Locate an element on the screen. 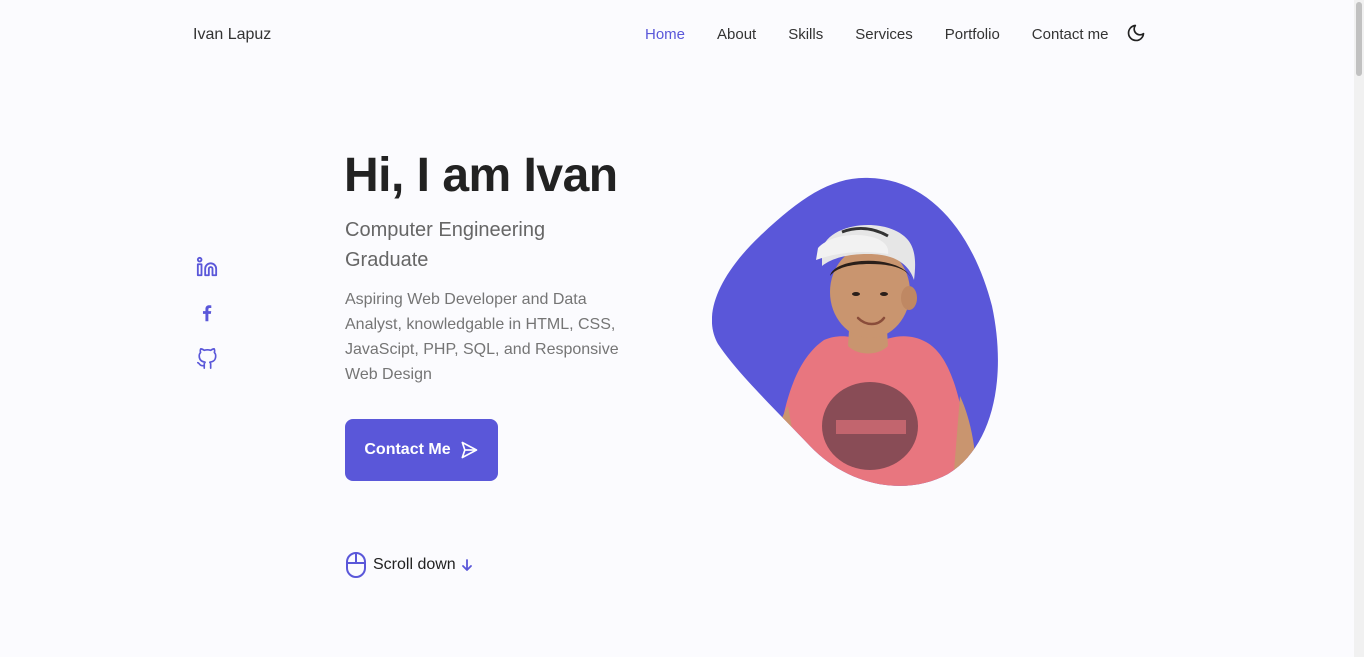 This screenshot has width=1364, height=657. contact-me-button: Contact Me is located at coordinates (421, 450).